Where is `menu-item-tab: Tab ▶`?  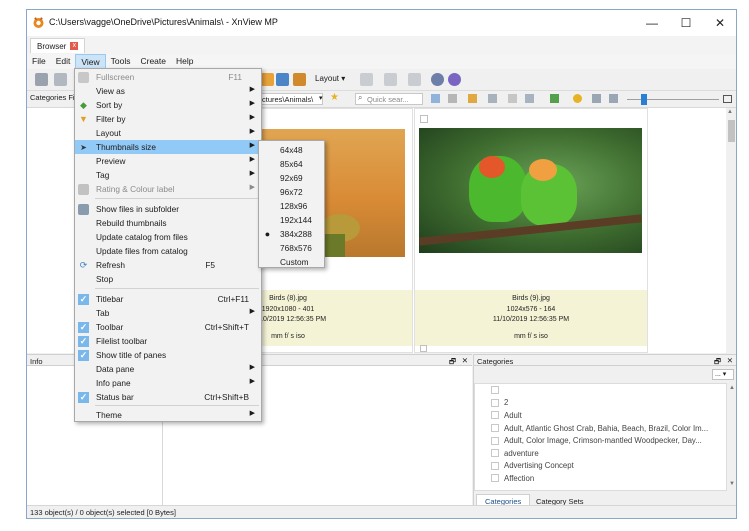 menu-item-tab: Tab ▶ is located at coordinates (168, 313).